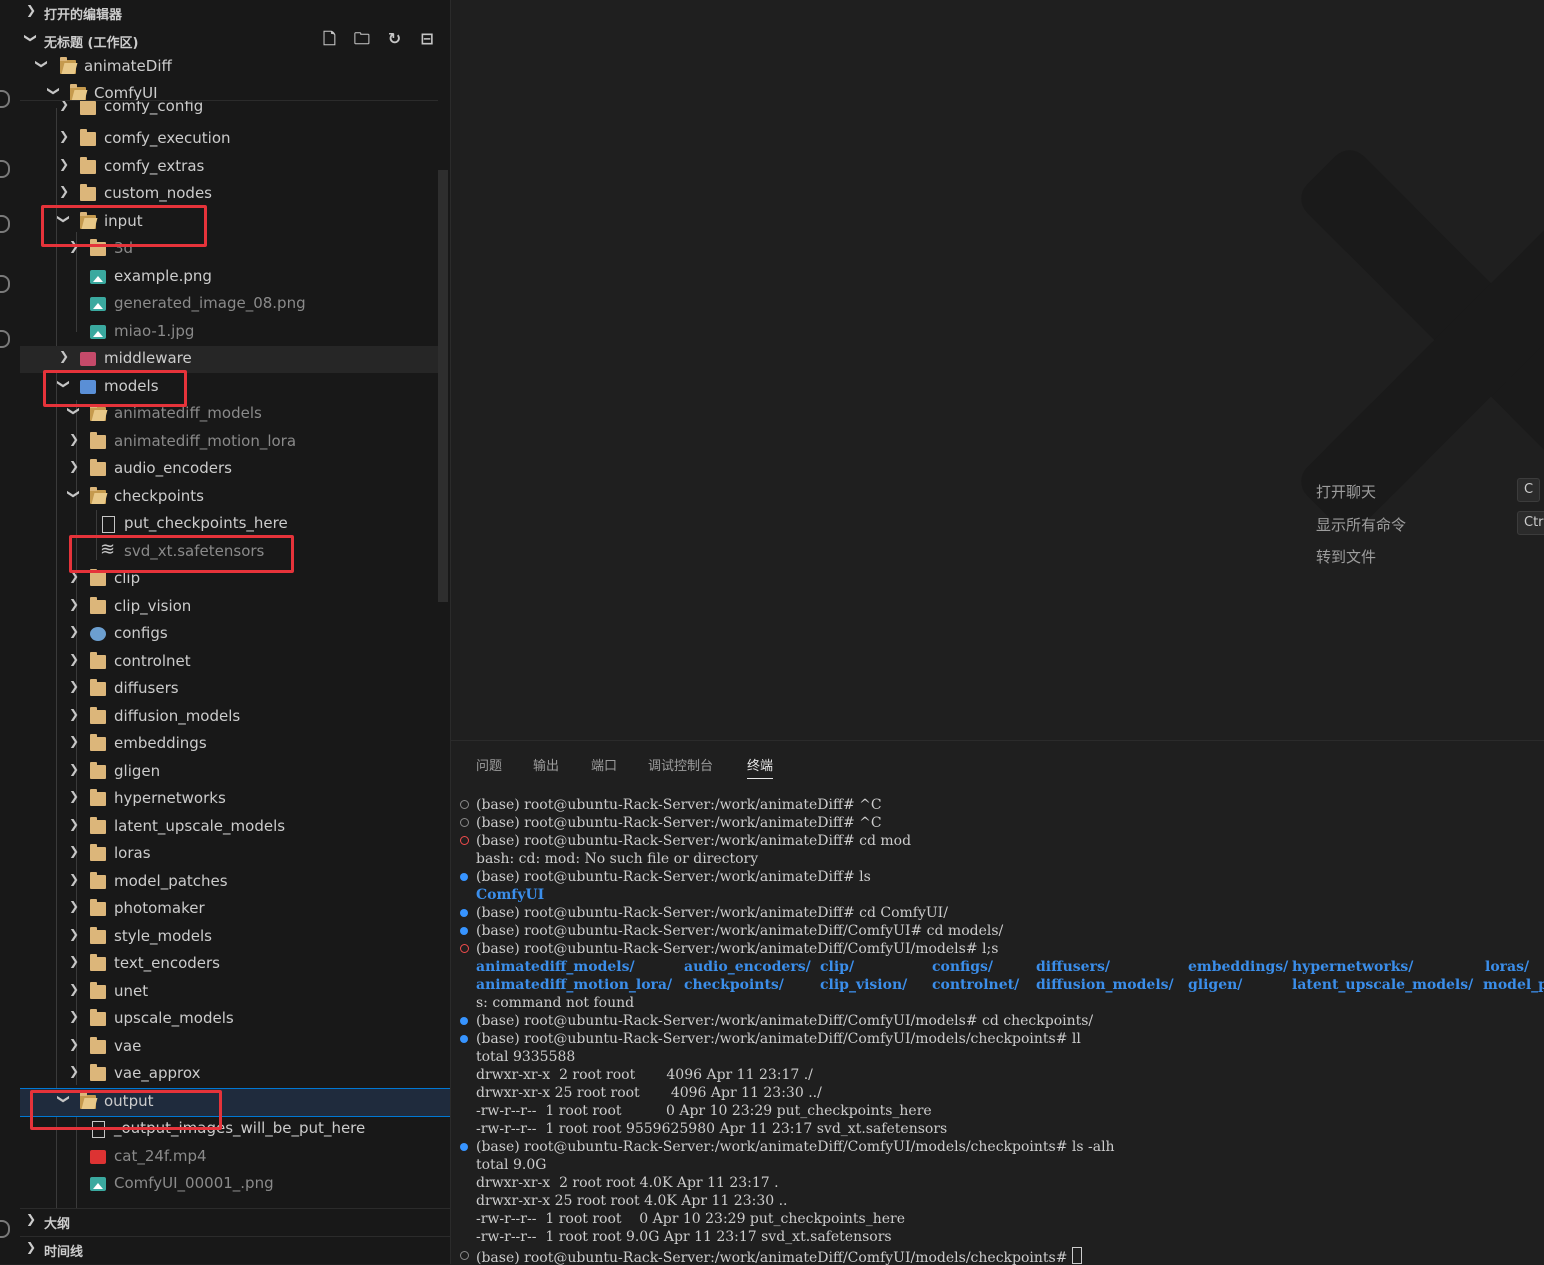  I want to click on tree-item-comfy-execution: ❯ comfy_execution, so click(229, 139).